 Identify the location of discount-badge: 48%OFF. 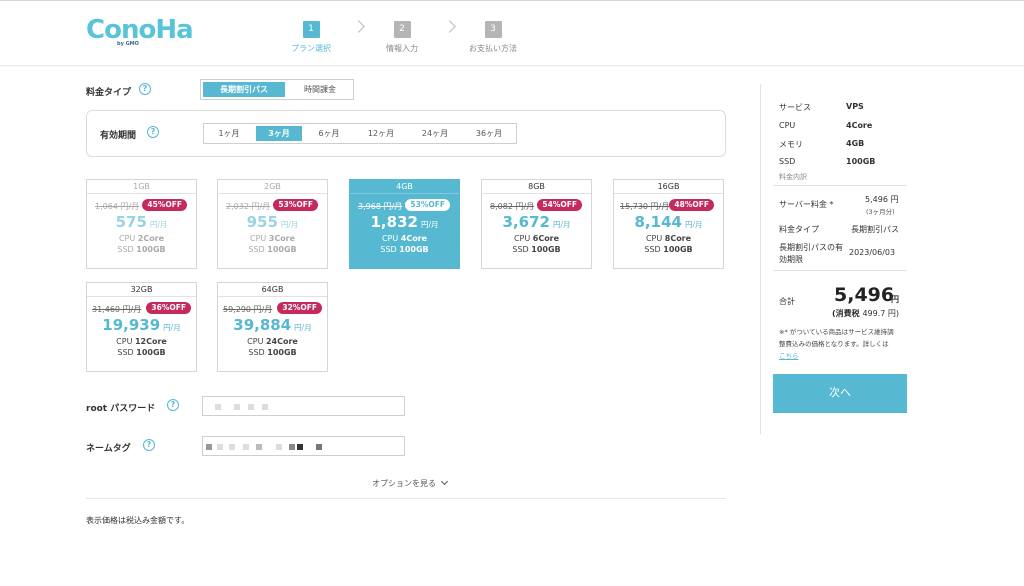
(691, 205).